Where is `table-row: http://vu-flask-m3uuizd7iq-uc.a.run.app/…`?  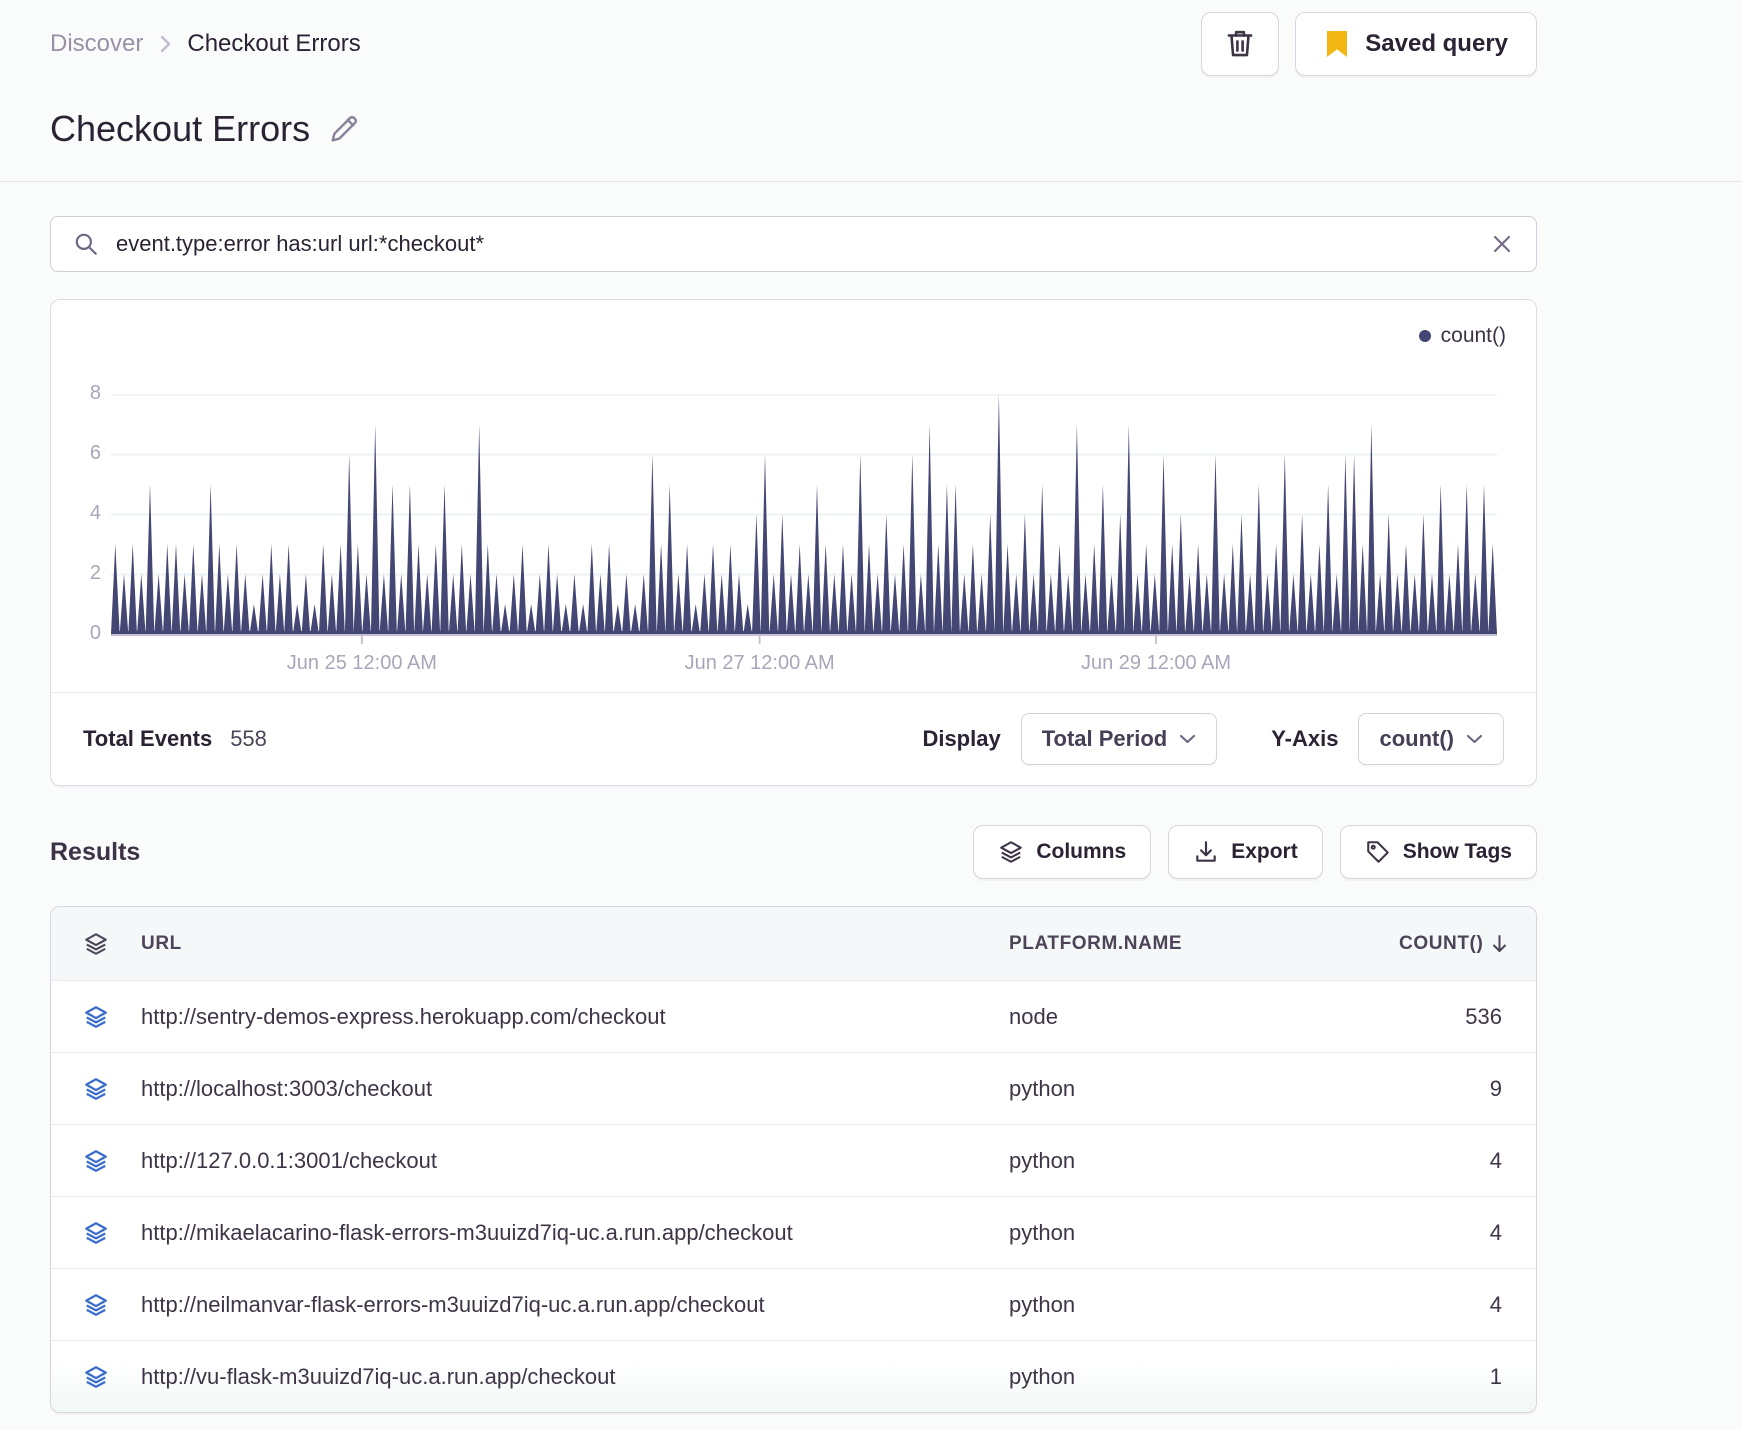
table-row: http://vu-flask-m3uuizd7iq-uc.a.run.app/… is located at coordinates (793, 1376).